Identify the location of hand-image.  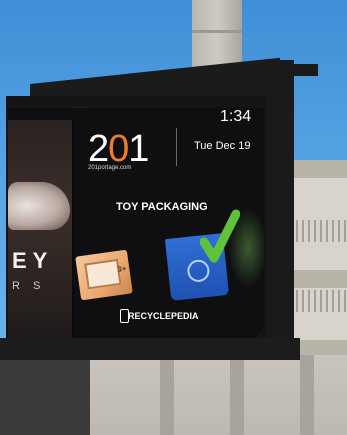
(39, 206).